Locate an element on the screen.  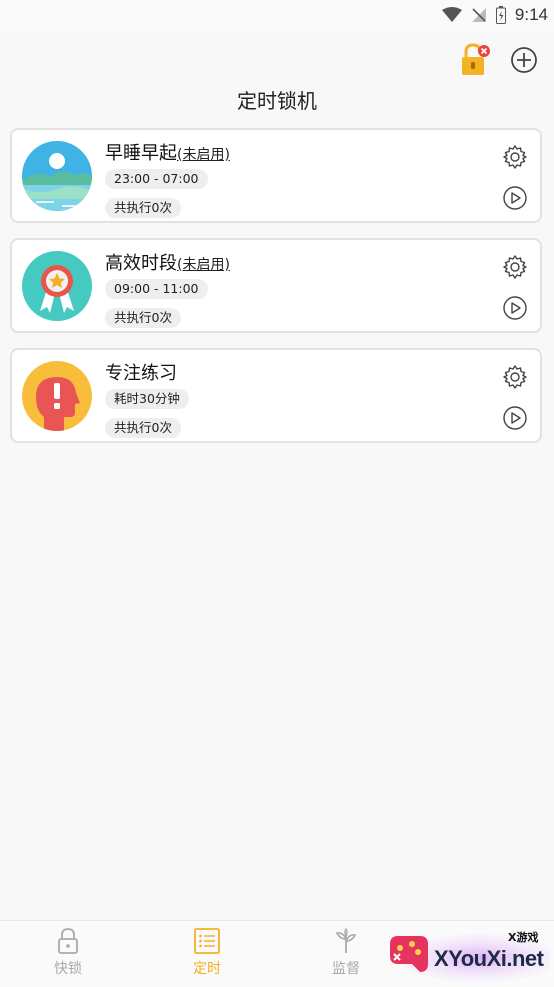
nav-tab-schedule: 定时 is located at coordinates (207, 952).